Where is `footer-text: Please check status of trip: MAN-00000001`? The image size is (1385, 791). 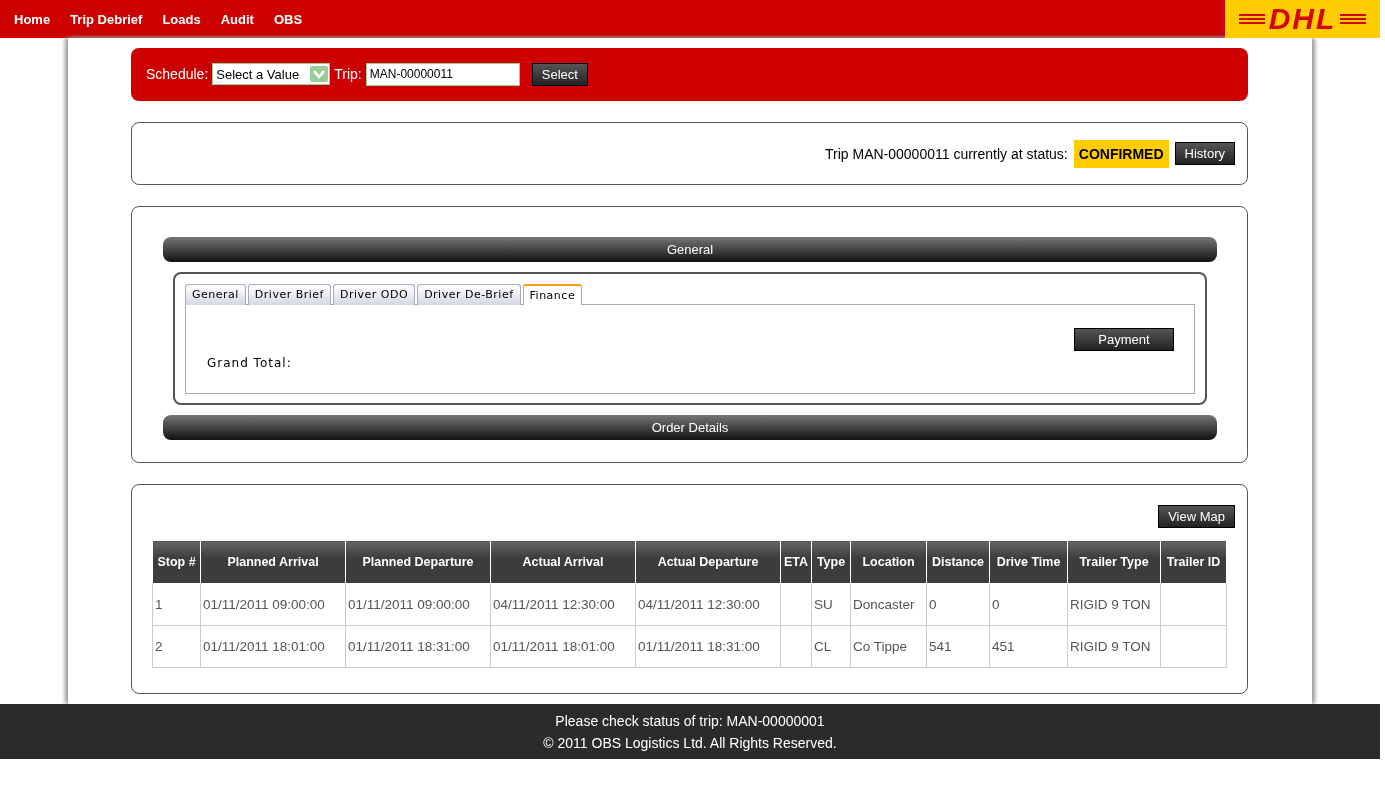
footer-text: Please check status of trip: MAN-00000001 is located at coordinates (690, 720).